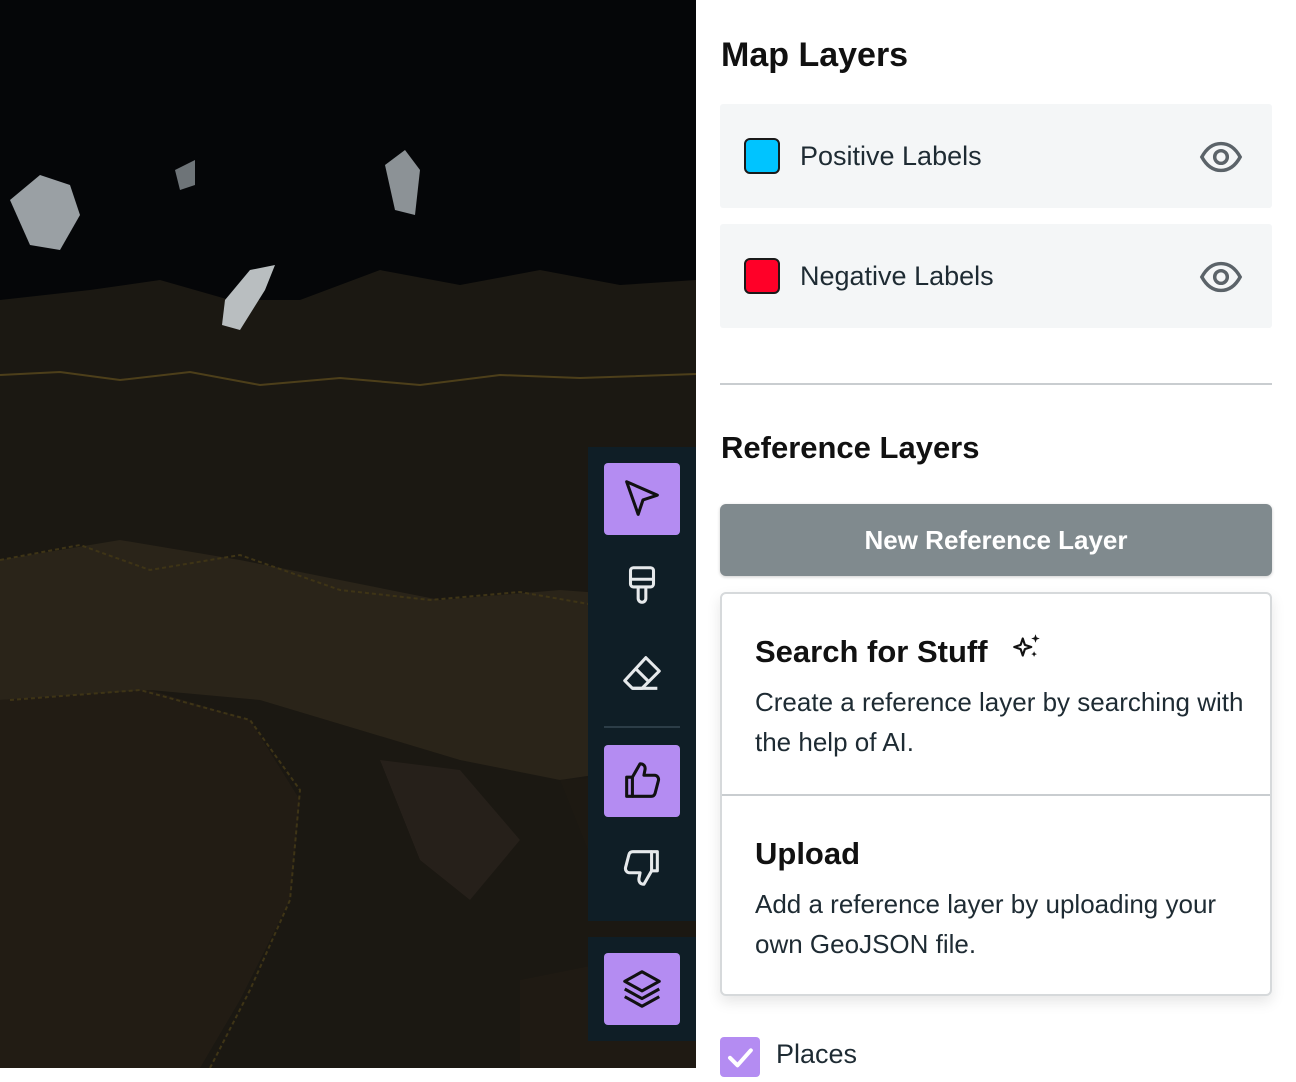 This screenshot has height=1082, width=1296. Describe the element at coordinates (808, 853) in the screenshot. I see `menu-item-upload-title: Upload` at that location.